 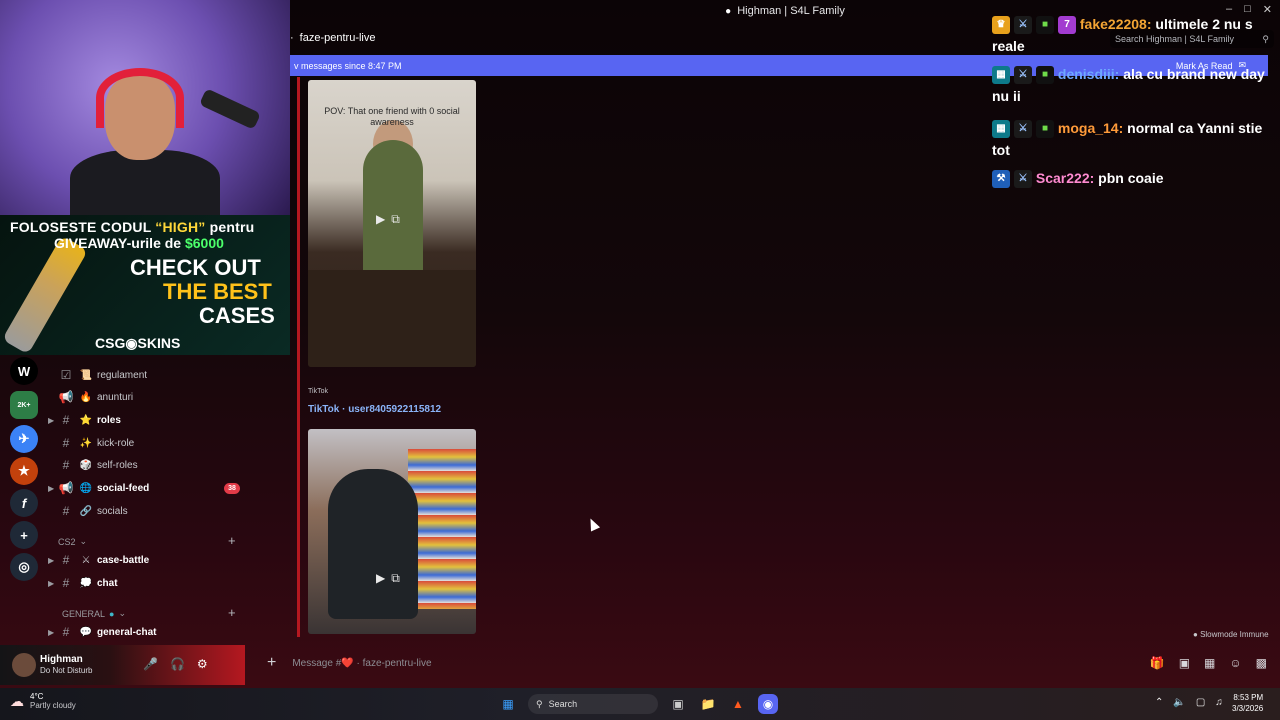 I want to click on server-icon-blue: ✈, so click(x=24, y=439).